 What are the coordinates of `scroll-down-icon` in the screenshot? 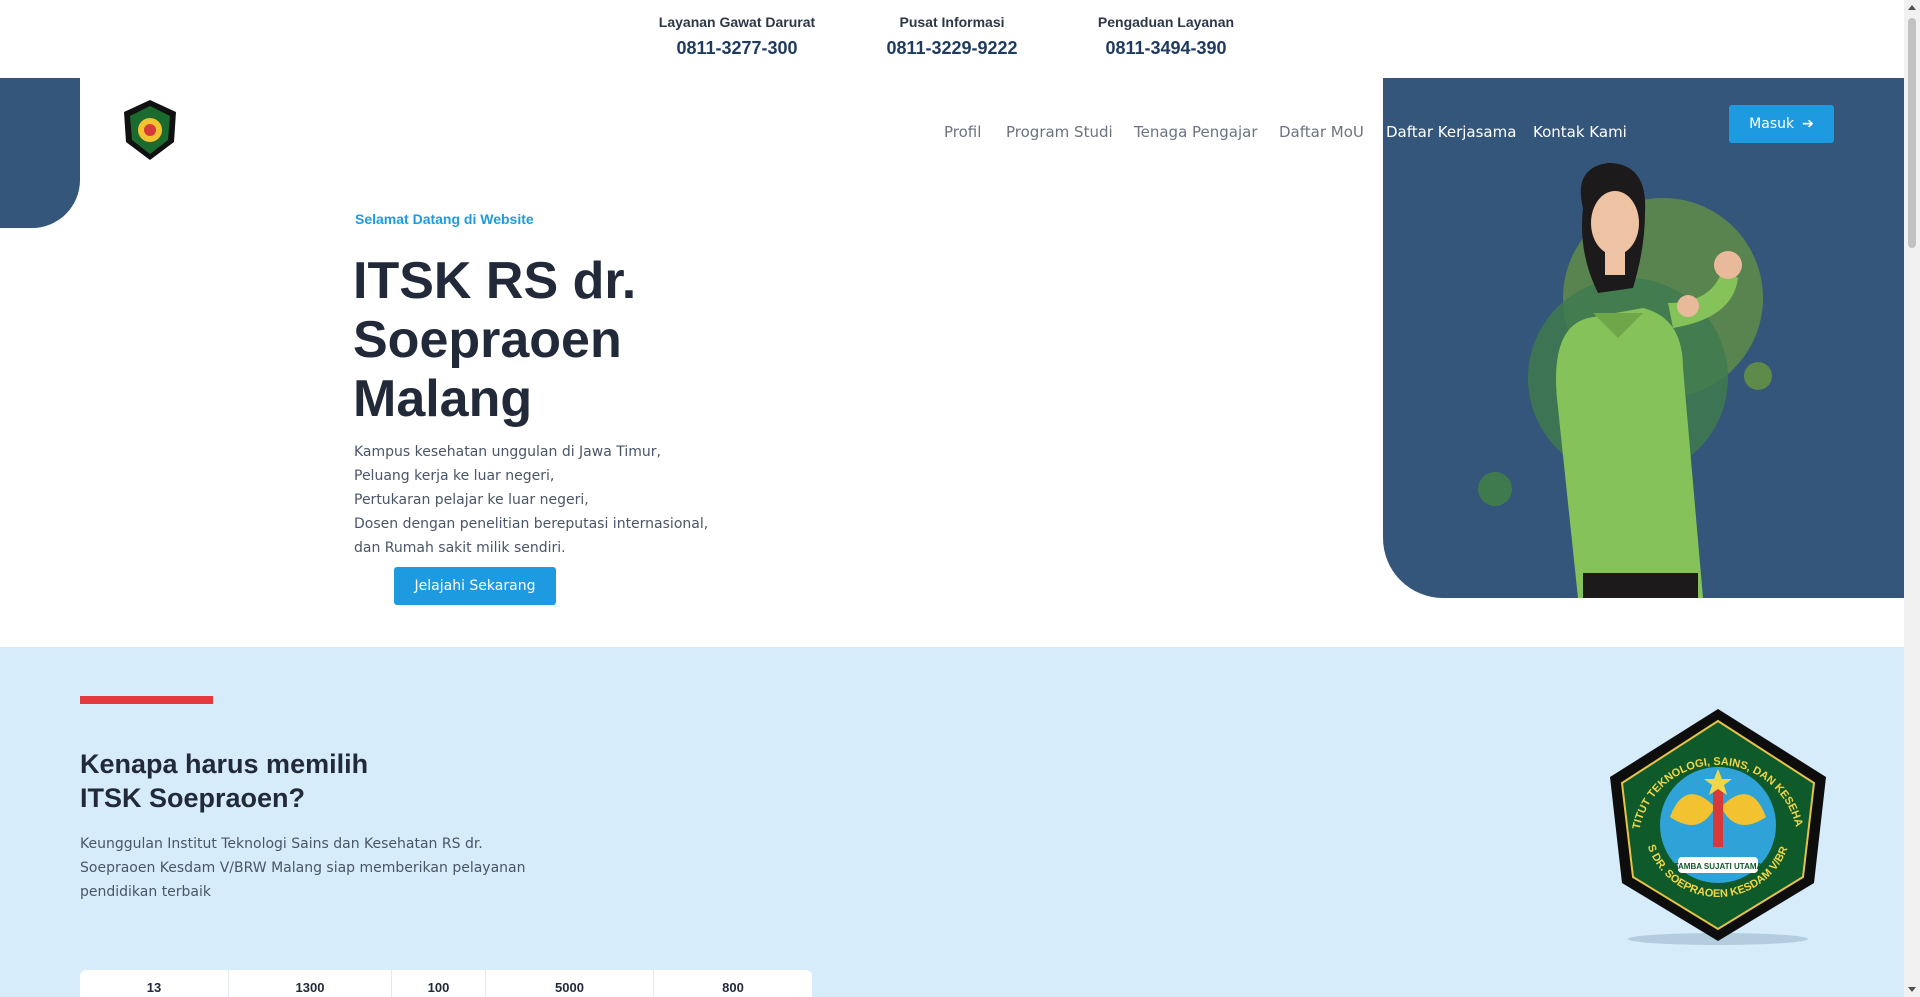 It's located at (1912, 989).